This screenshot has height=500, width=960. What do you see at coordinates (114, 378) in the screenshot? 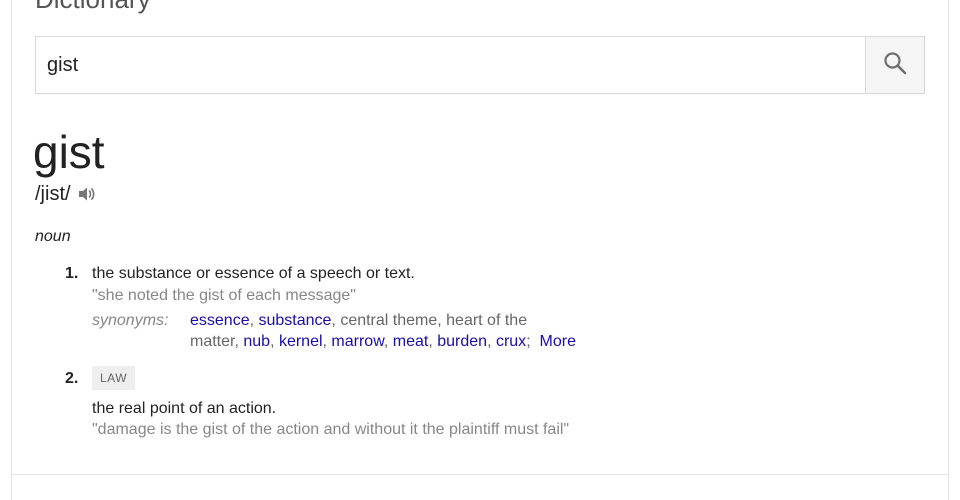
I see `domain-label: LAW` at bounding box center [114, 378].